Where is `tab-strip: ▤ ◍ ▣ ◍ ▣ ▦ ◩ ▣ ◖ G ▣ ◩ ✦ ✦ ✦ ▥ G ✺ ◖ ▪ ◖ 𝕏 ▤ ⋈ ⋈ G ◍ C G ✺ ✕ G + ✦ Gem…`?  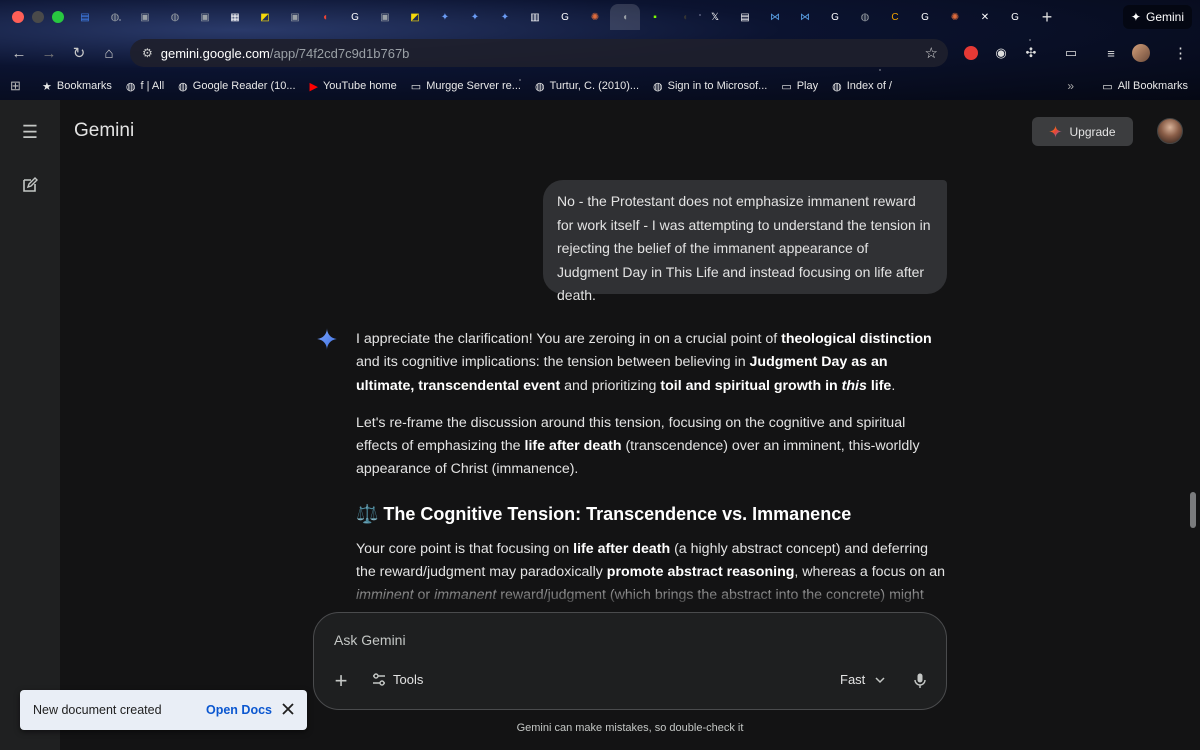
tab-strip: ▤ ◍ ▣ ◍ ▣ ▦ ◩ ▣ ◖ G ▣ ◩ ✦ ✦ ✦ ▥ G ✺ ◖ ▪ ◖ 𝕏 ▤ ⋈ ⋈ G ◍ C G ✺ ✕ G + ✦ Gem… is located at coordinates (600, 17).